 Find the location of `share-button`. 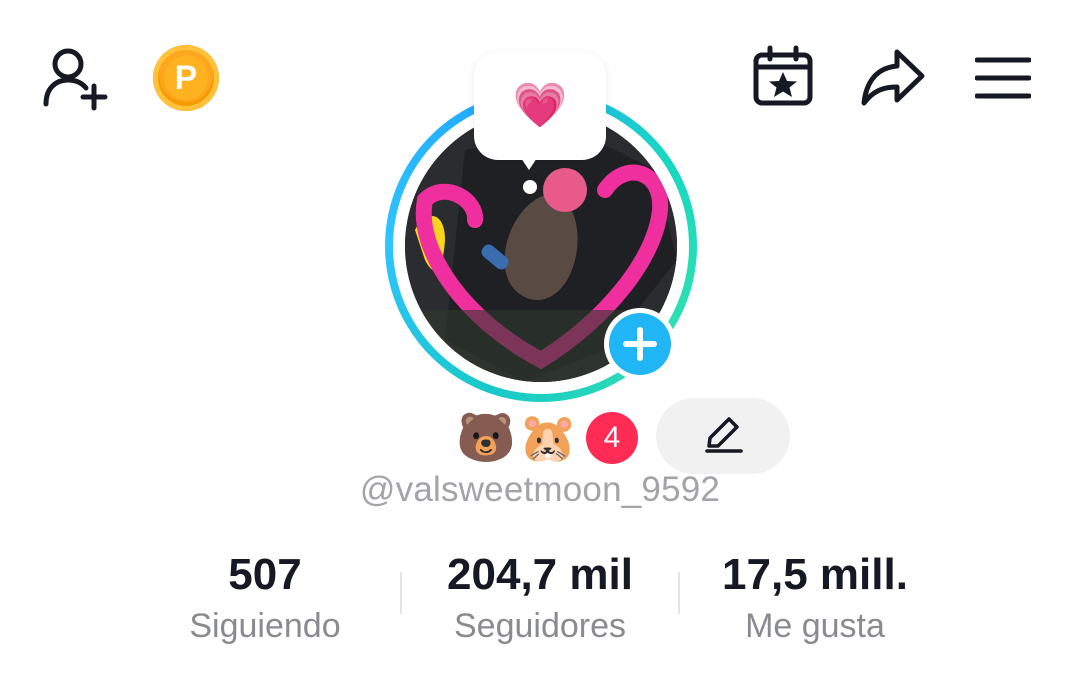

share-button is located at coordinates (893, 77).